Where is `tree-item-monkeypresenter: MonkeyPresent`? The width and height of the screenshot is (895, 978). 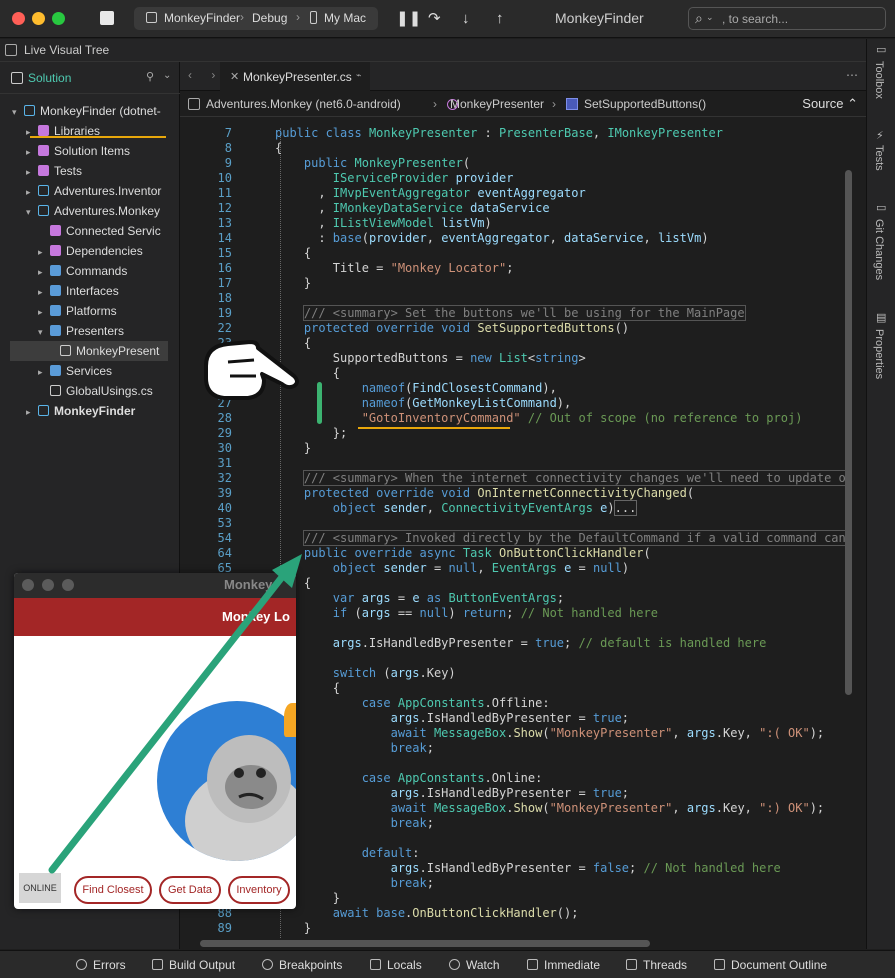 tree-item-monkeypresenter: MonkeyPresent is located at coordinates (89, 351).